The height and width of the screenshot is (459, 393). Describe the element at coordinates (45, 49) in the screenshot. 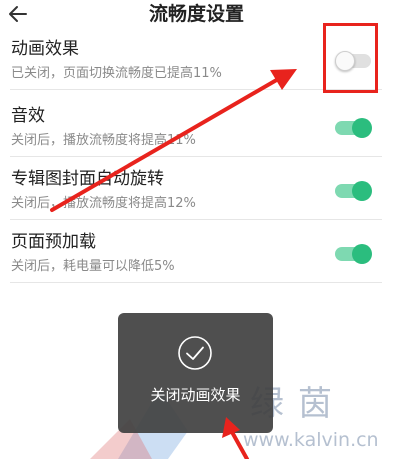

I see `setting-title: 动画效果` at that location.